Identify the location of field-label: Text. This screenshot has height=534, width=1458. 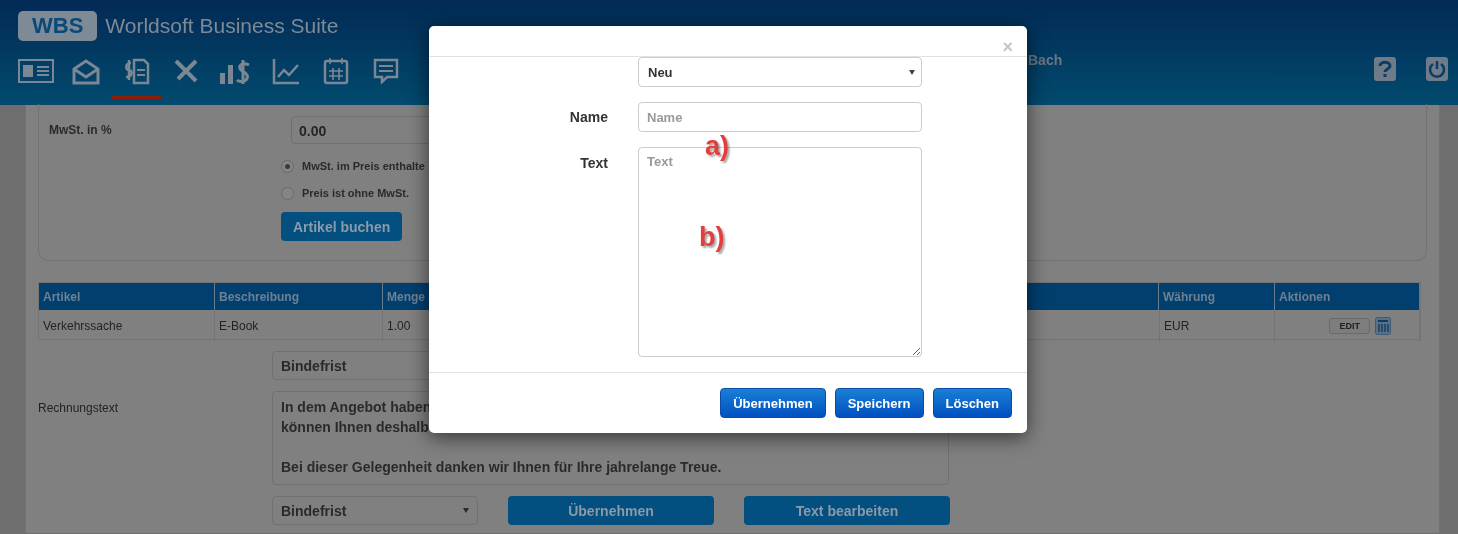
(594, 162).